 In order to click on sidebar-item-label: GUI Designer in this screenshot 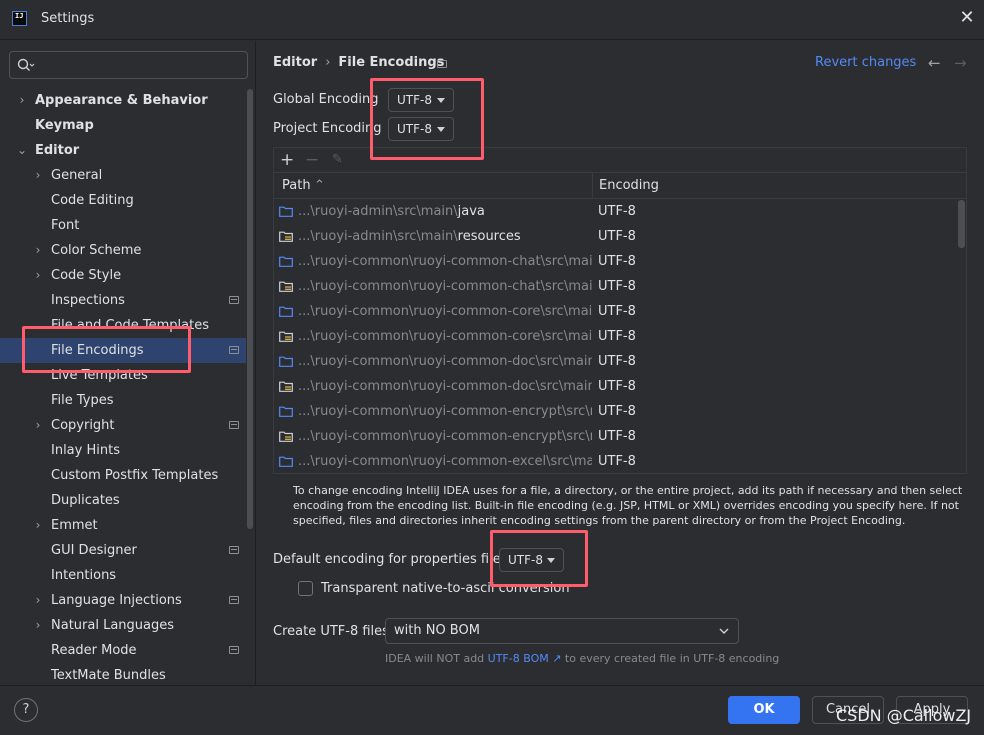, I will do `click(94, 550)`.